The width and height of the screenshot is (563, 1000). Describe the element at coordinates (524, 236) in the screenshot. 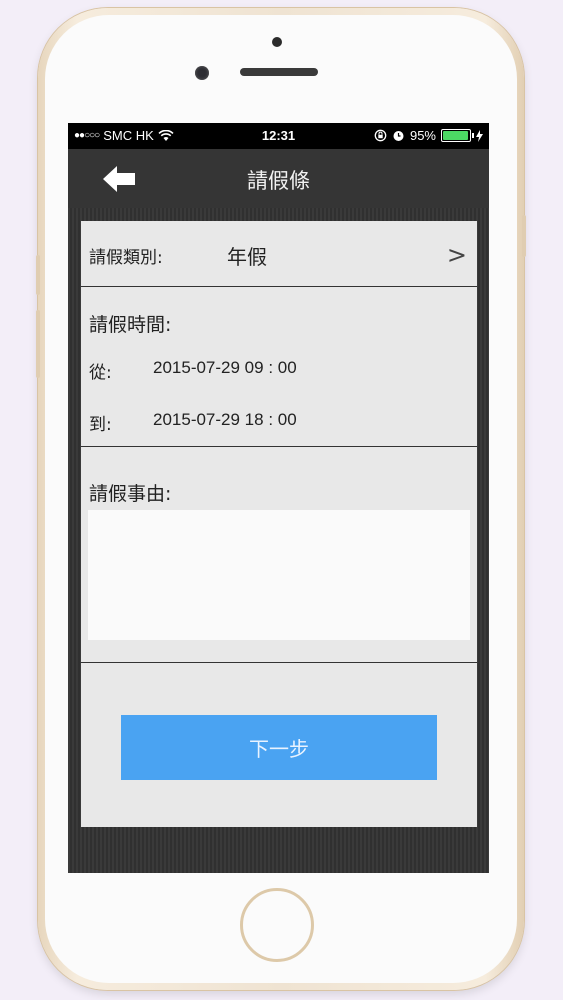

I see `power-button` at that location.